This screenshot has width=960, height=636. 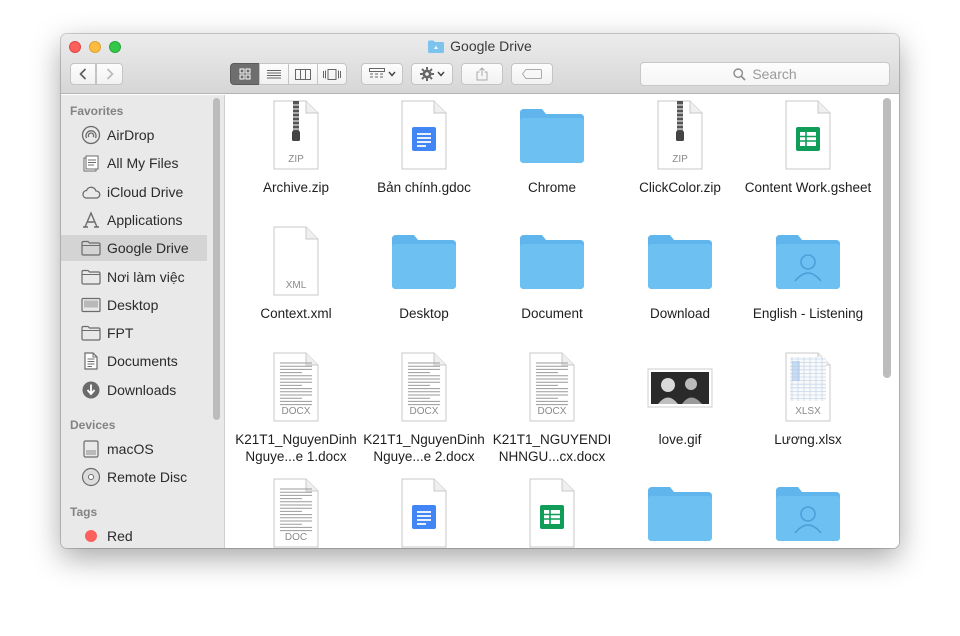 What do you see at coordinates (296, 285) in the screenshot?
I see `svg-text: XML` at bounding box center [296, 285].